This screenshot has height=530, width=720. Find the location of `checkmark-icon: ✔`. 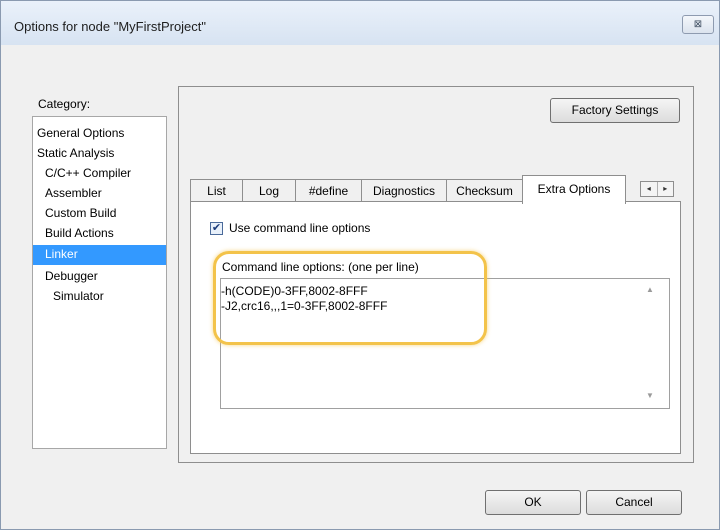

checkmark-icon: ✔ is located at coordinates (216, 228).